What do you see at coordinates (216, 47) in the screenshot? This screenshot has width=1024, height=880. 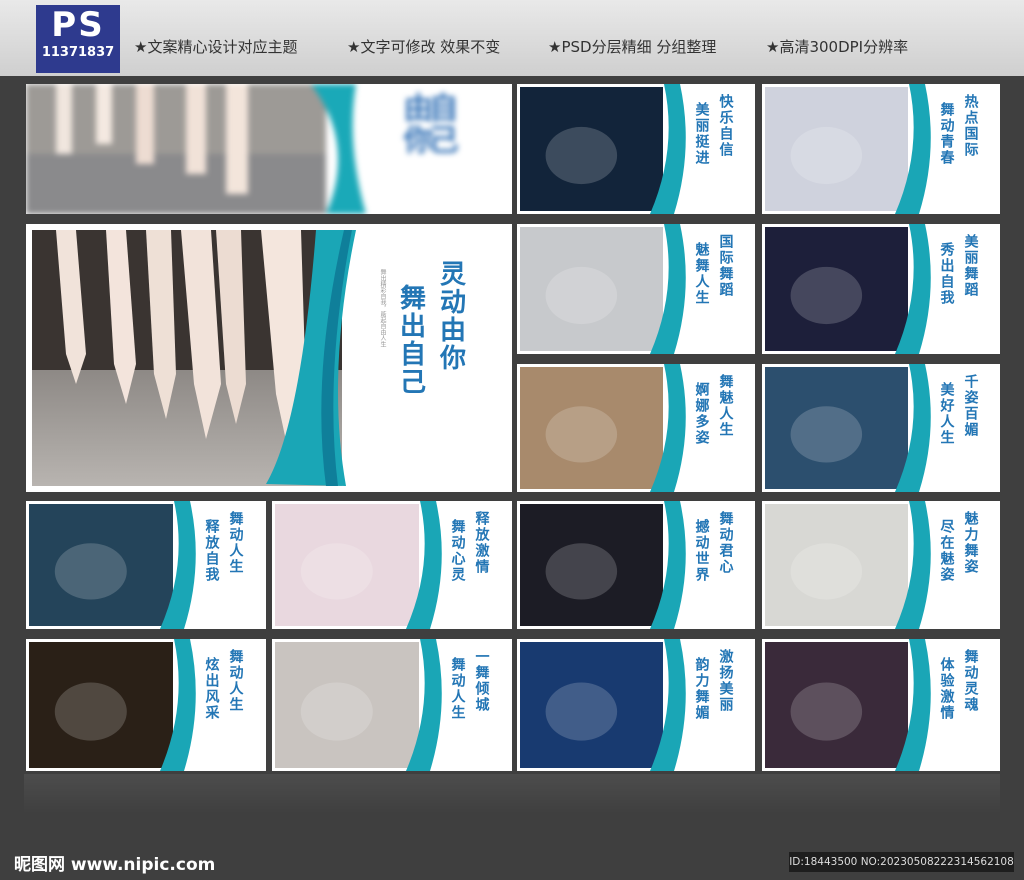 I see `feature-text-1: ★文案精心设计对应主题` at bounding box center [216, 47].